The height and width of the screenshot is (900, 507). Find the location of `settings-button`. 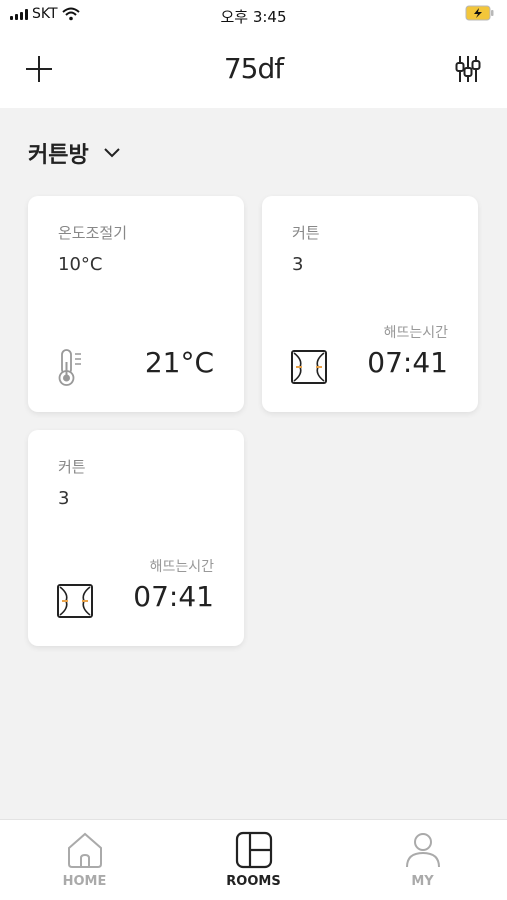

settings-button is located at coordinates (468, 69).